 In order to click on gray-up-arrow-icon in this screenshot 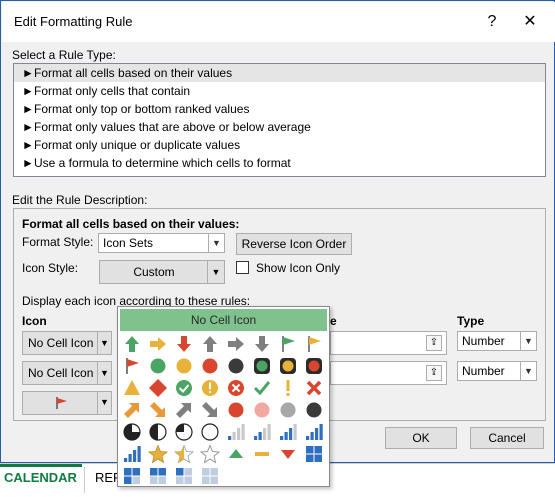, I will do `click(210, 344)`.